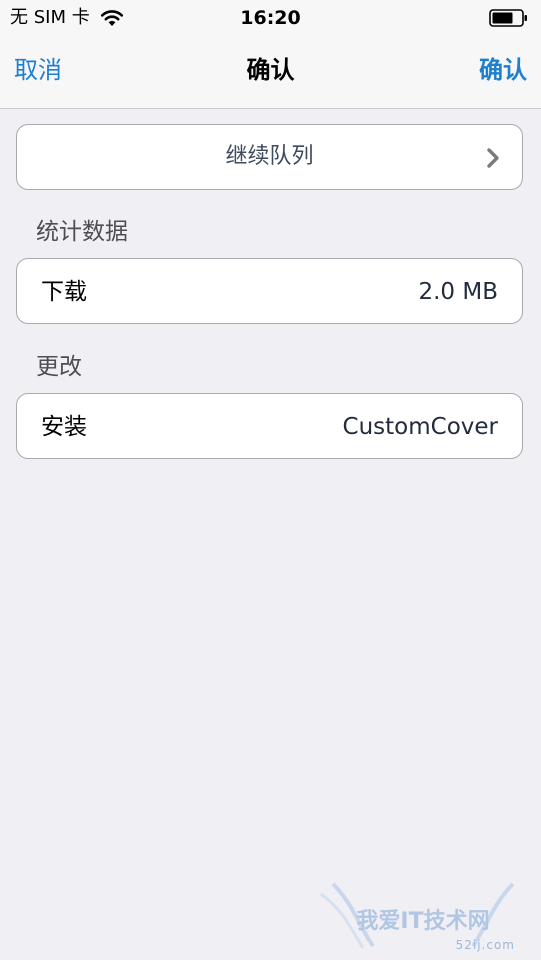  I want to click on status-time: 16:20, so click(270, 18).